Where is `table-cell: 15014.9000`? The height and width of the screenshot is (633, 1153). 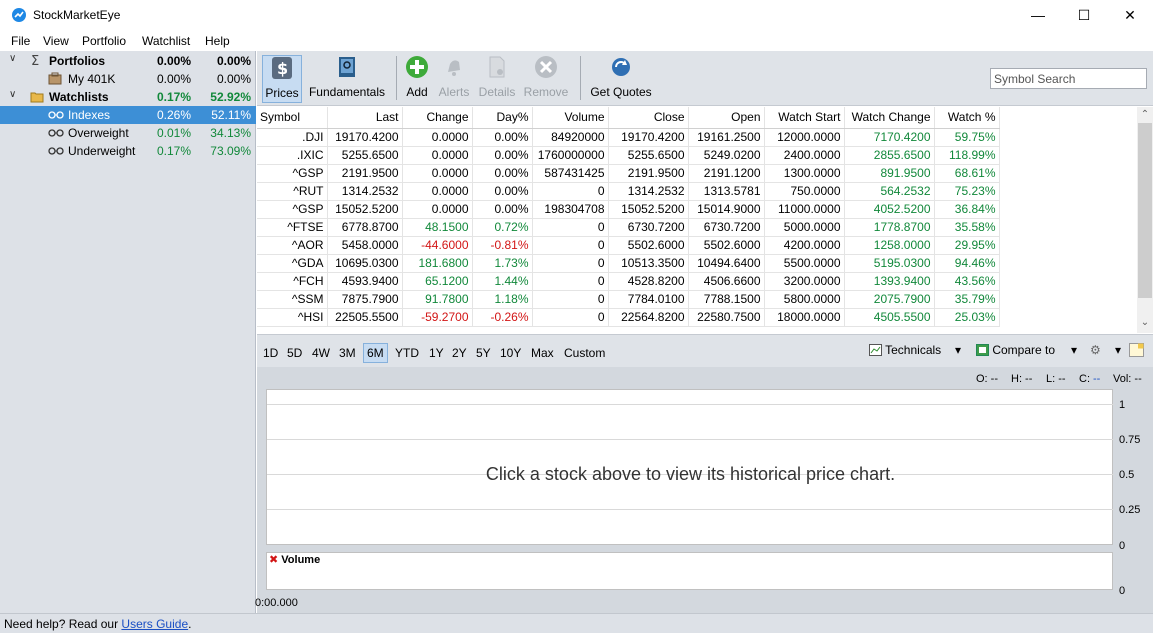 table-cell: 15014.9000 is located at coordinates (726, 209).